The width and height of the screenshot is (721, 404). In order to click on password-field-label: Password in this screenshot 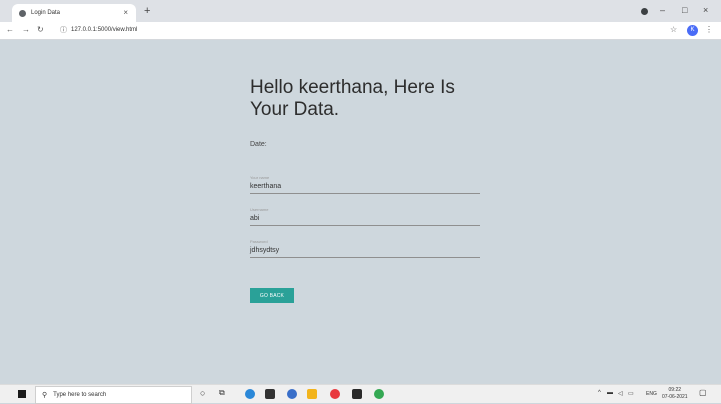, I will do `click(259, 241)`.